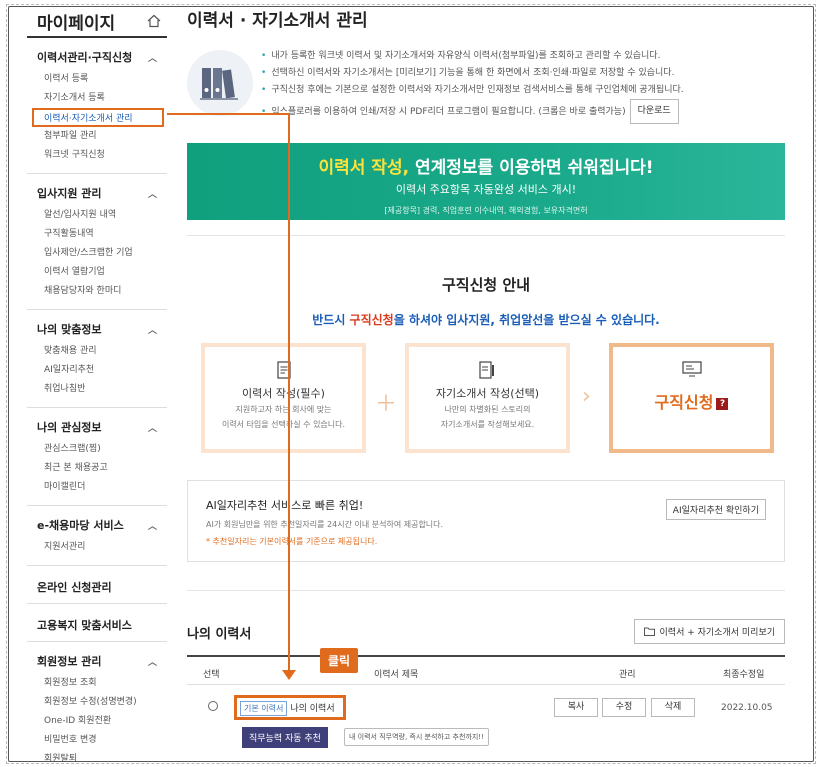 The height and width of the screenshot is (767, 821). What do you see at coordinates (97, 155) in the screenshot?
I see `sidebar-item: 워크넷 구직신청` at bounding box center [97, 155].